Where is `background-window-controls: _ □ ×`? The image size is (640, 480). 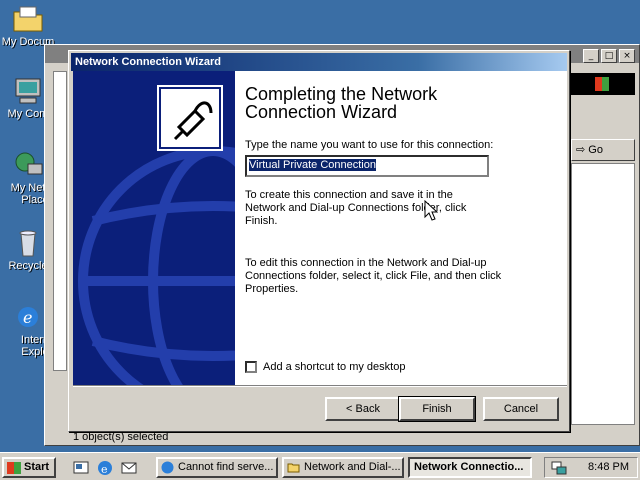
background-window-controls: _ □ × is located at coordinates (609, 56).